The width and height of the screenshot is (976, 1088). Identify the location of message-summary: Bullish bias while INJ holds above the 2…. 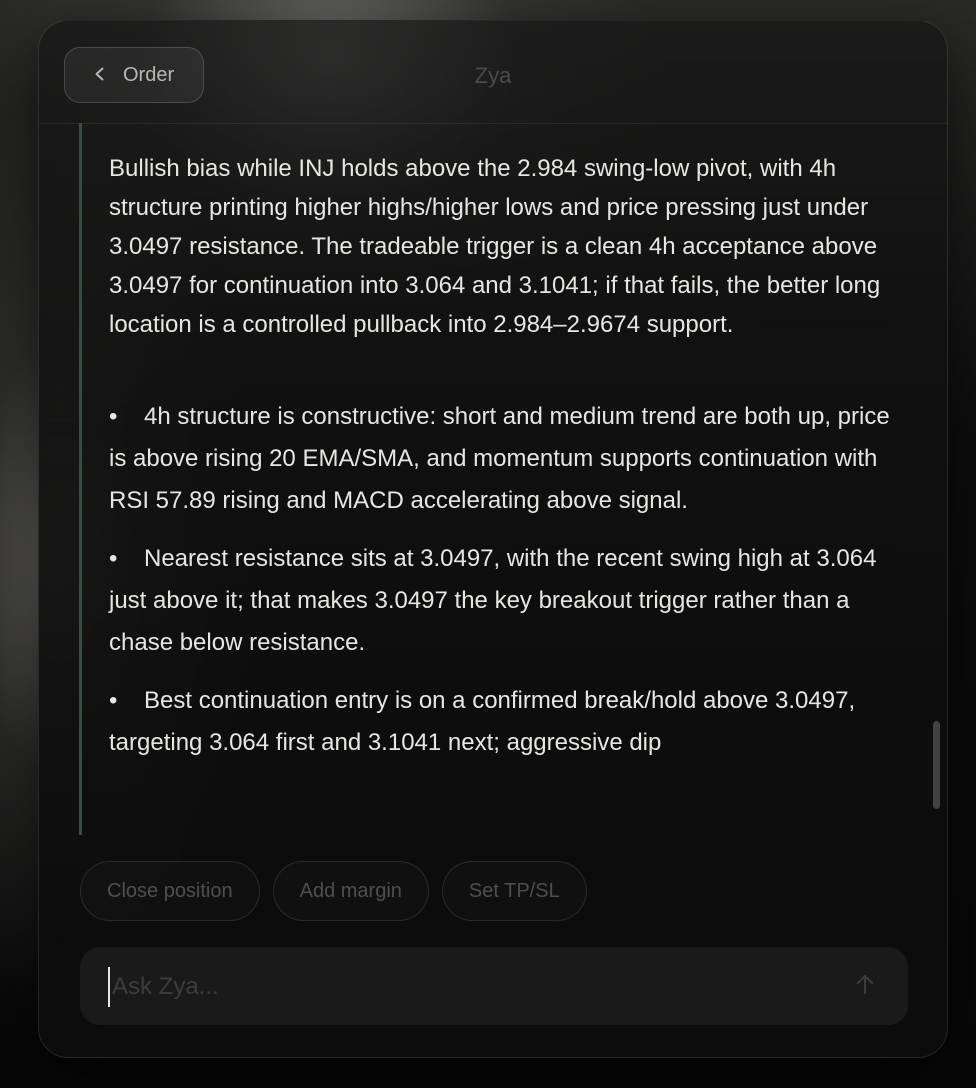
(495, 246).